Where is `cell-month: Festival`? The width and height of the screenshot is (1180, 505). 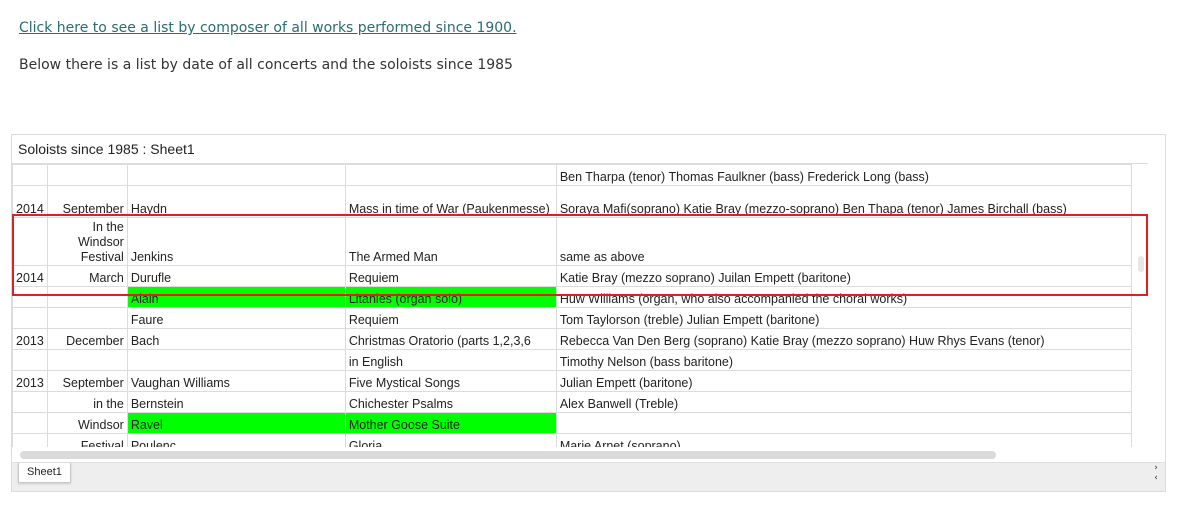 cell-month: Festival is located at coordinates (87, 440).